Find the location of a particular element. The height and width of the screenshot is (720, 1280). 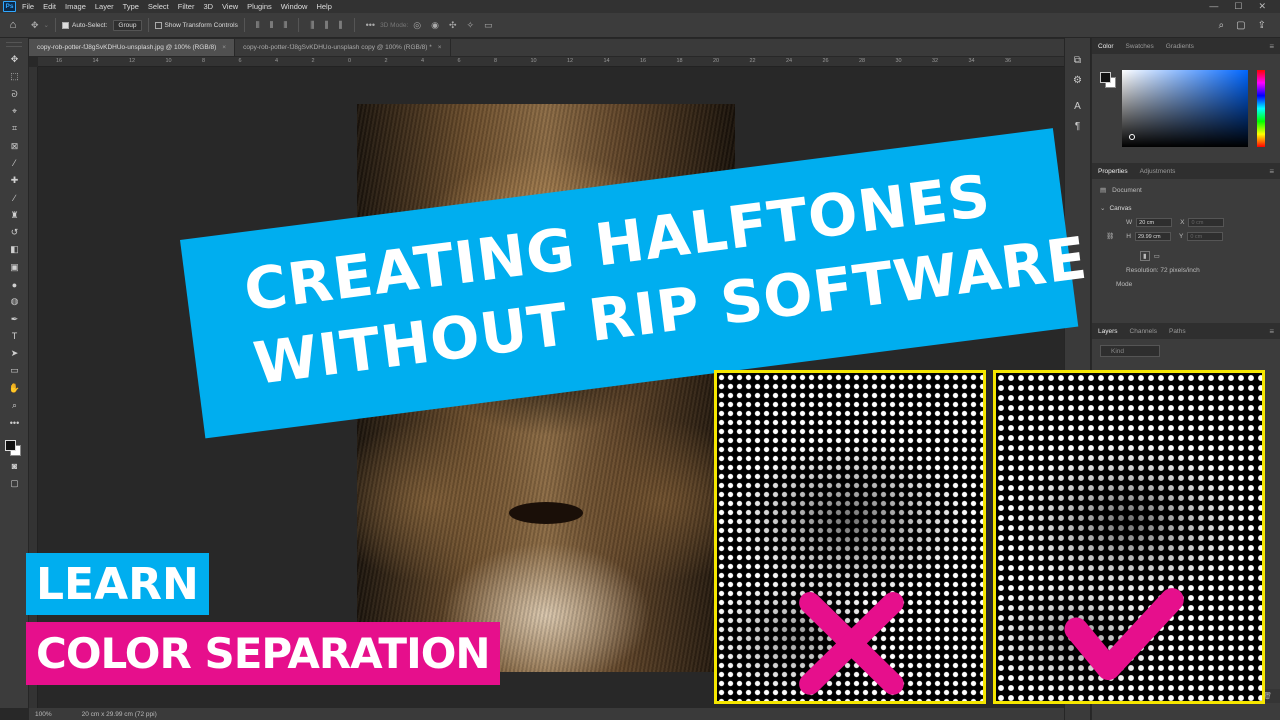

more-tools-icon: ••• is located at coordinates (14, 422).